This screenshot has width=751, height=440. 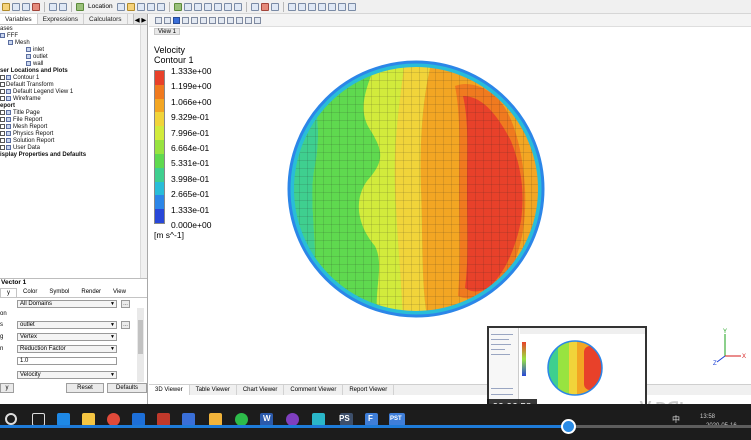 What do you see at coordinates (227, 6) in the screenshot?
I see `figure-icon` at bounding box center [227, 6].